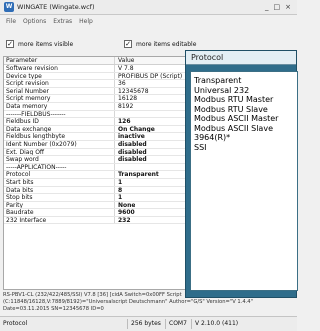 This screenshot has width=320, height=331. What do you see at coordinates (59, 144) in the screenshot?
I see `param-name: Ident Number (0x2079)` at bounding box center [59, 144].